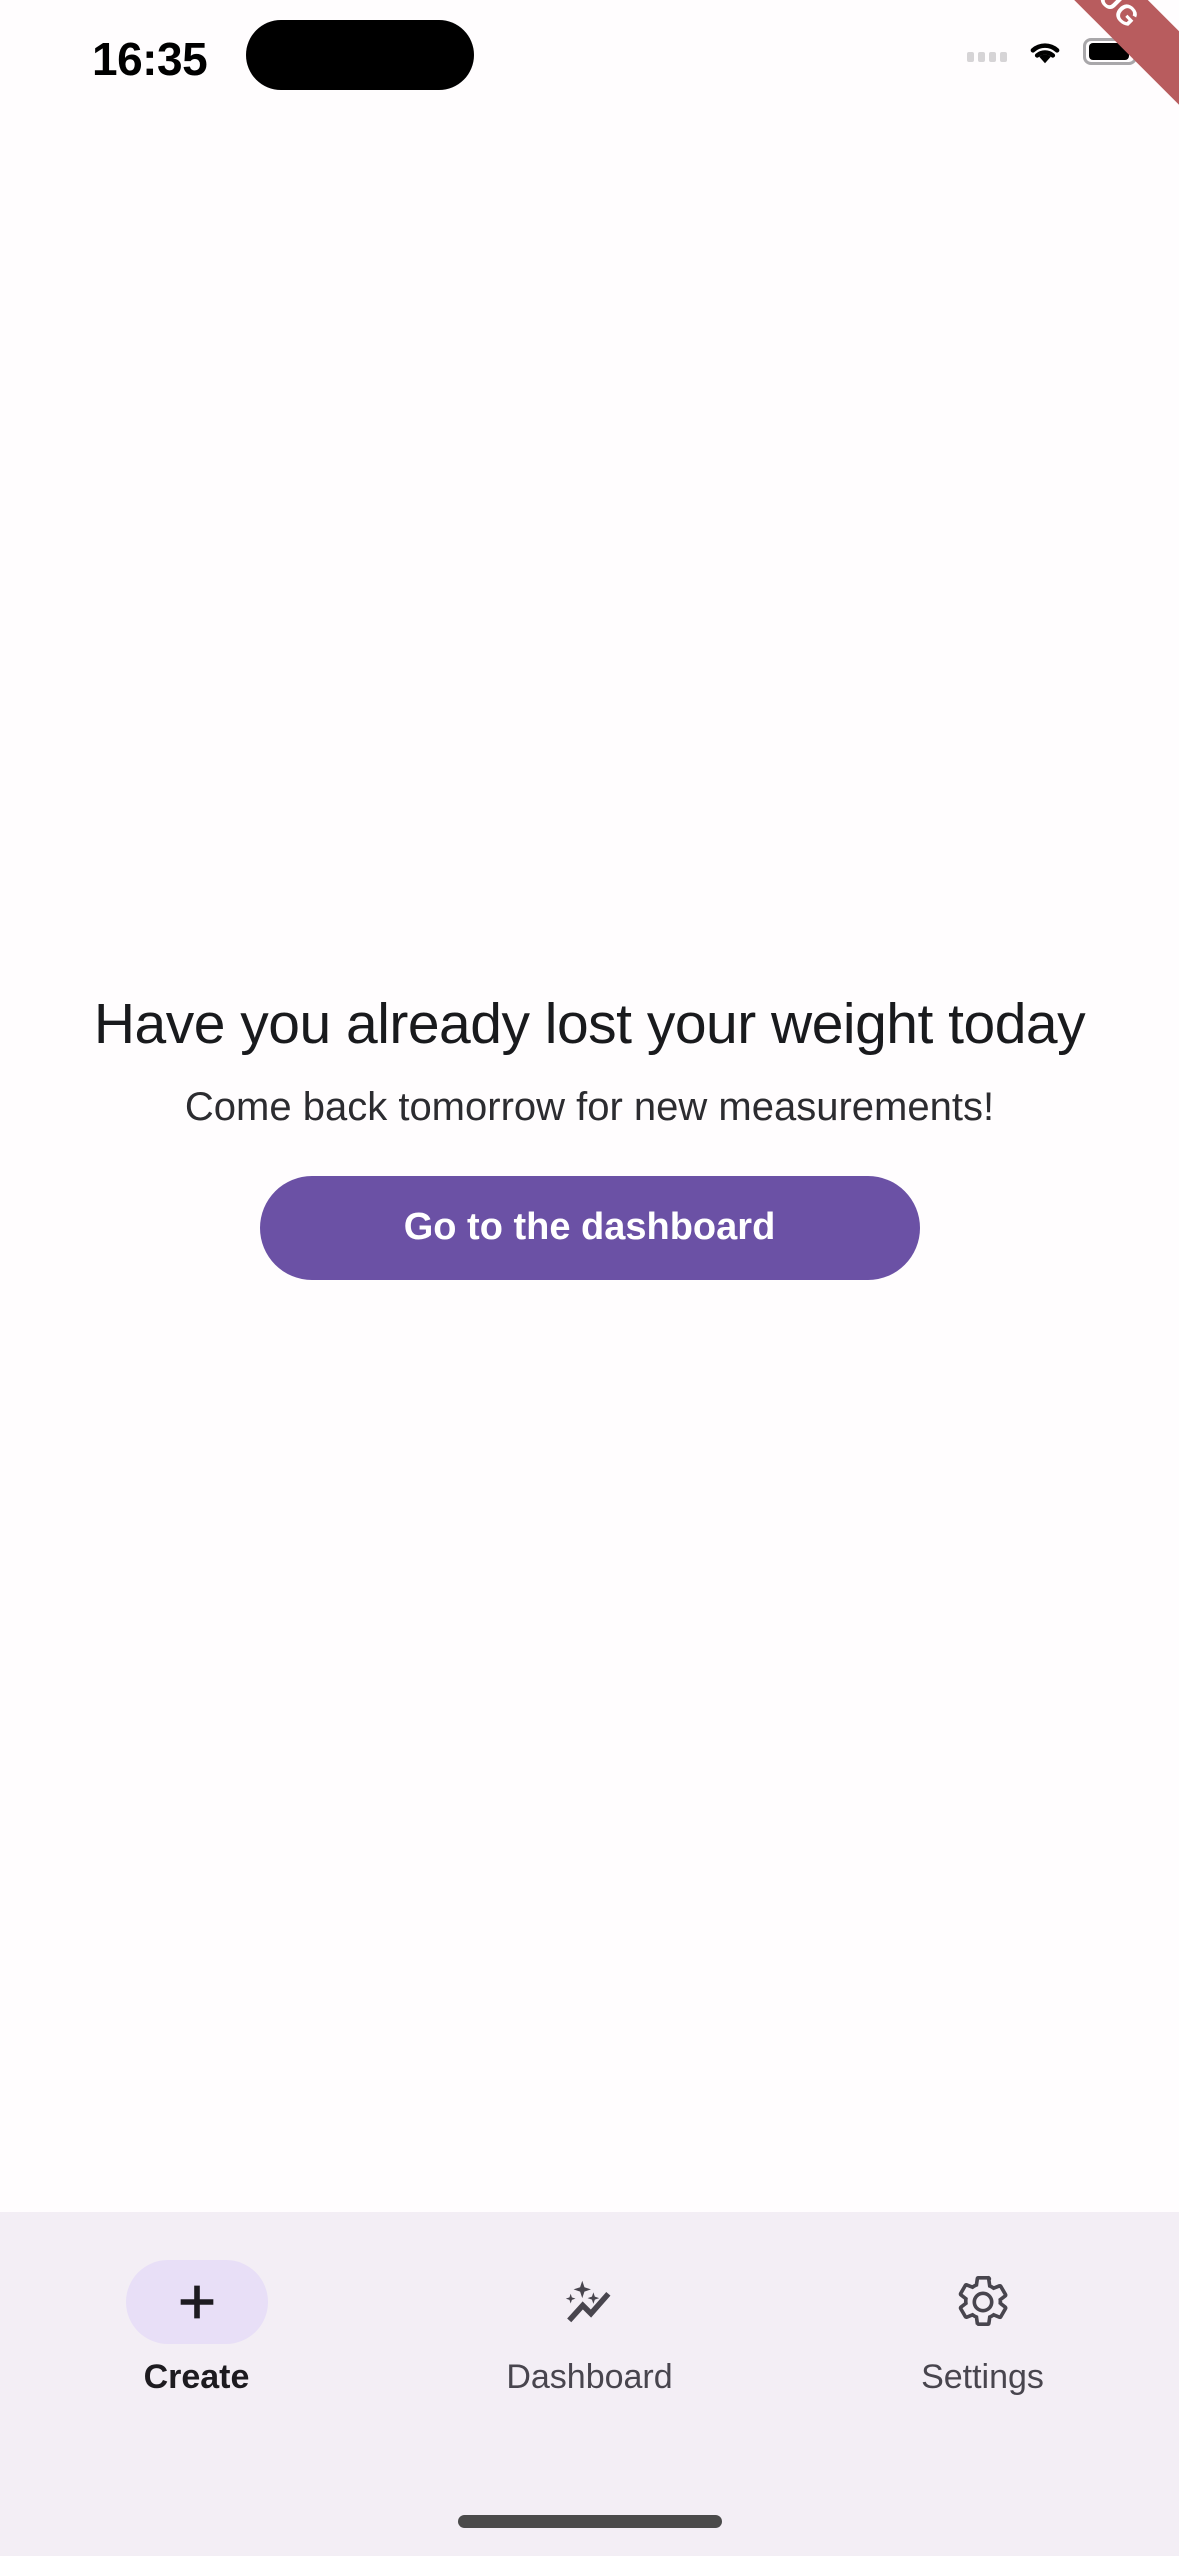  I want to click on page-subtitle: Come back tomorrow for new measurements!, so click(589, 1106).